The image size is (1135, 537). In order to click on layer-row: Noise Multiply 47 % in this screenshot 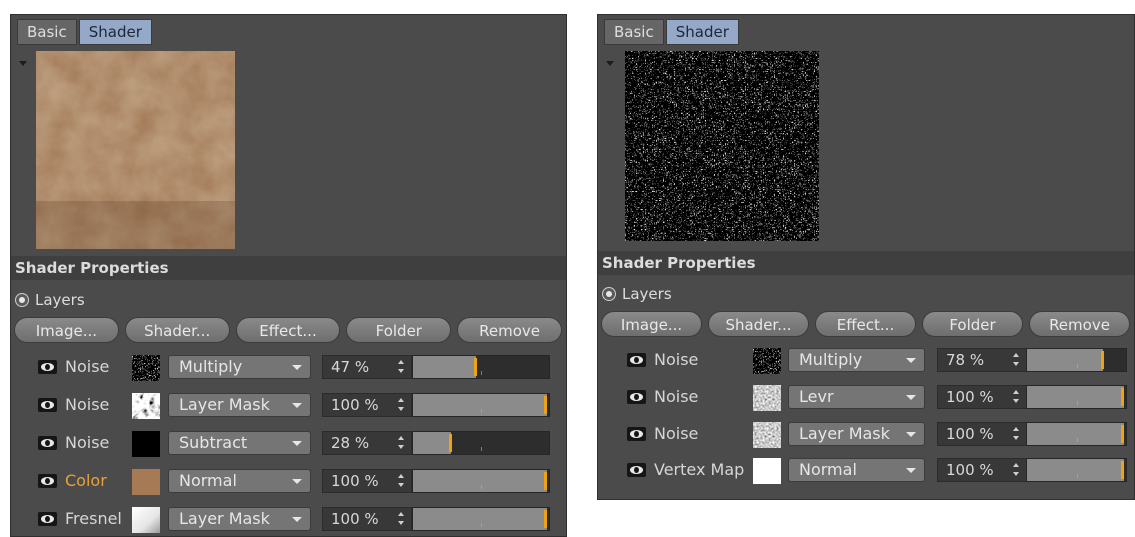, I will do `click(288, 368)`.